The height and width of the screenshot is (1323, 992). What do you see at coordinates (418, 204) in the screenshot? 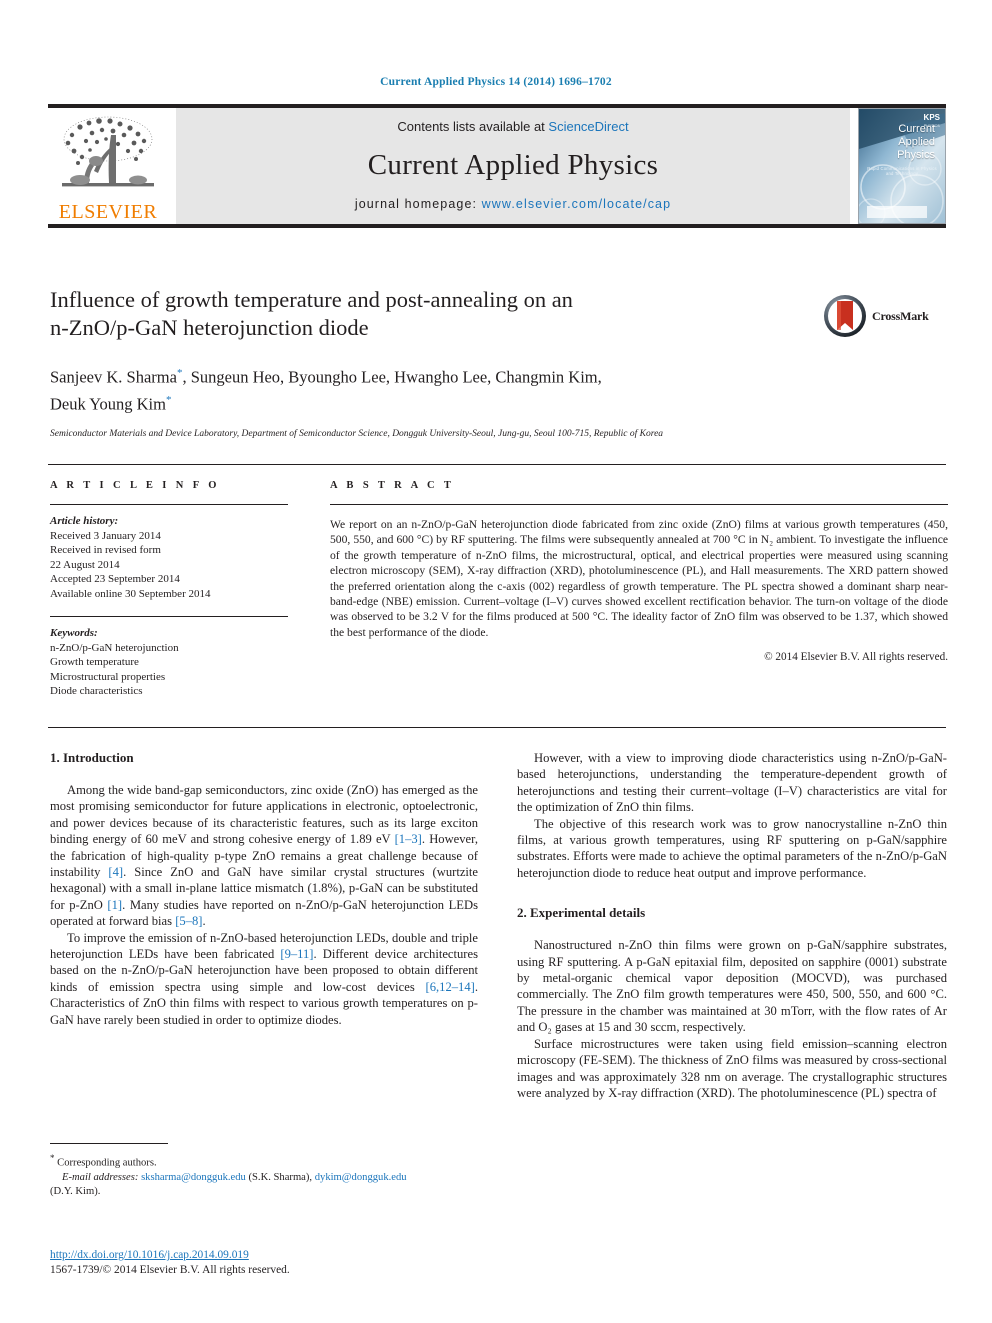
I see `homepage-prefix: journal homepage:` at bounding box center [418, 204].